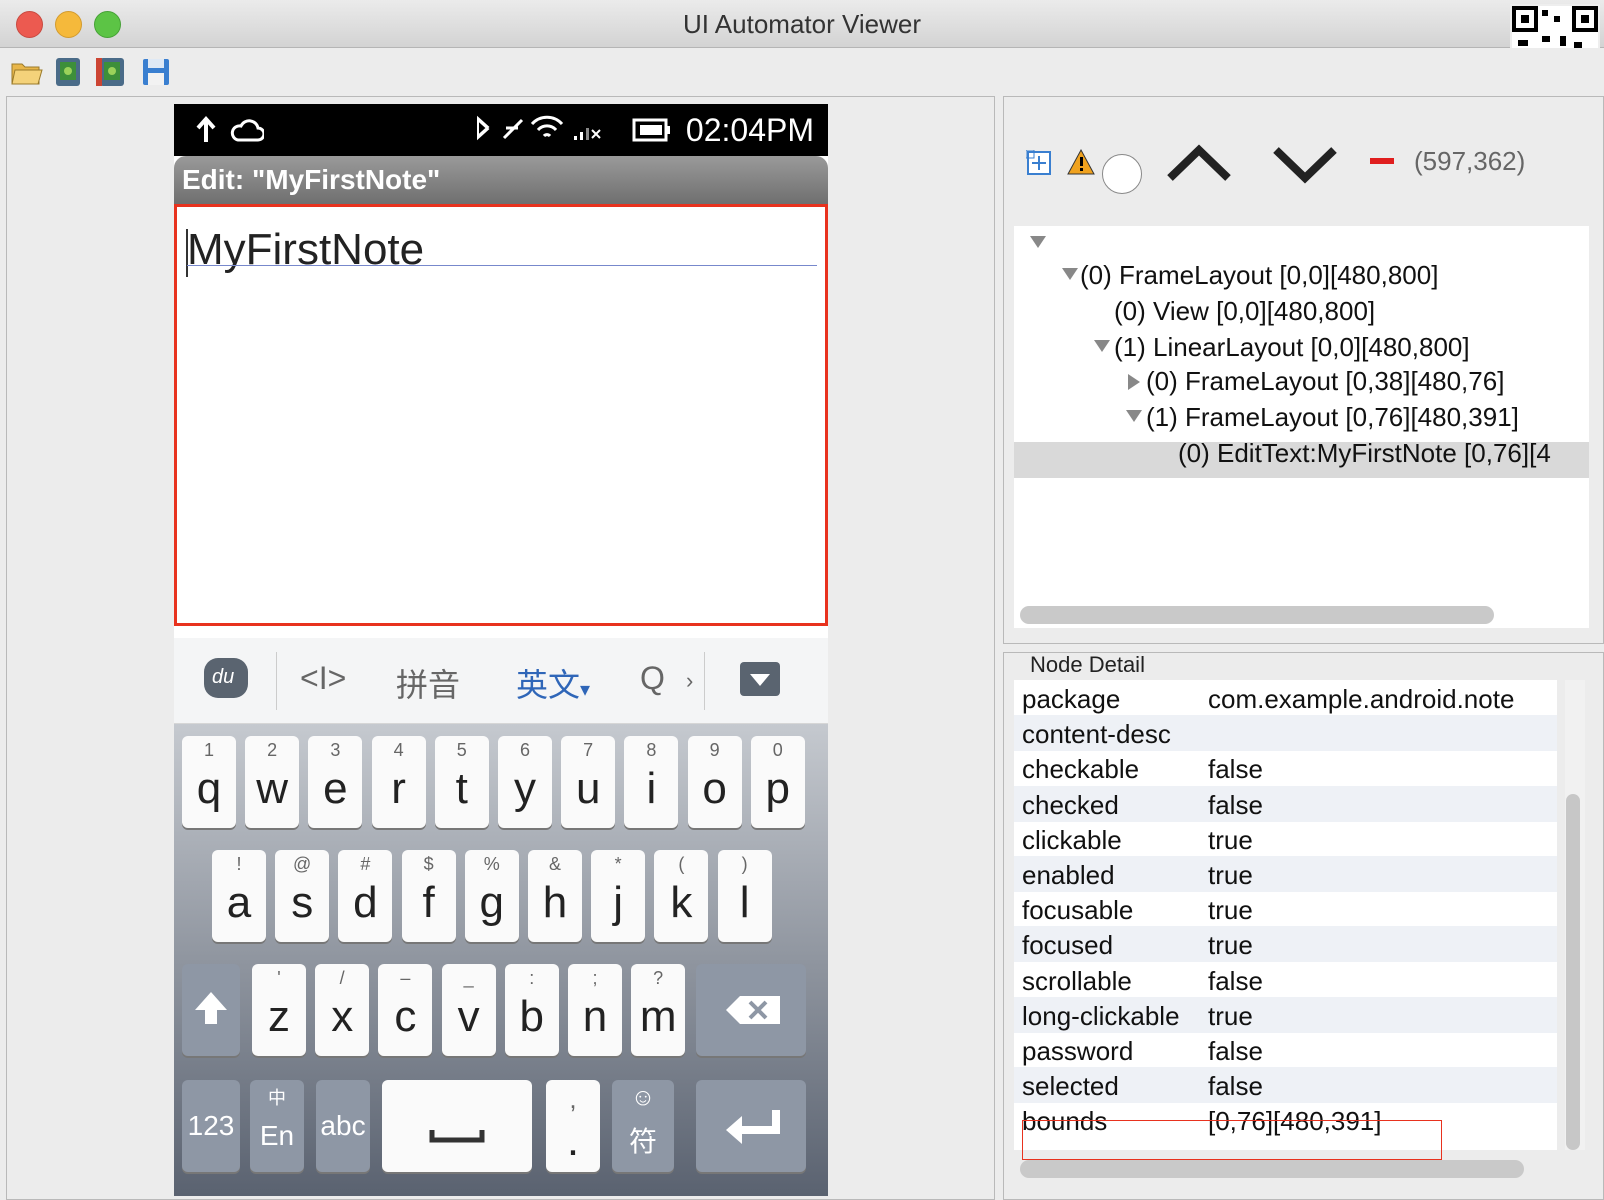 The height and width of the screenshot is (1200, 1604). I want to click on abc-key: abc, so click(343, 1126).